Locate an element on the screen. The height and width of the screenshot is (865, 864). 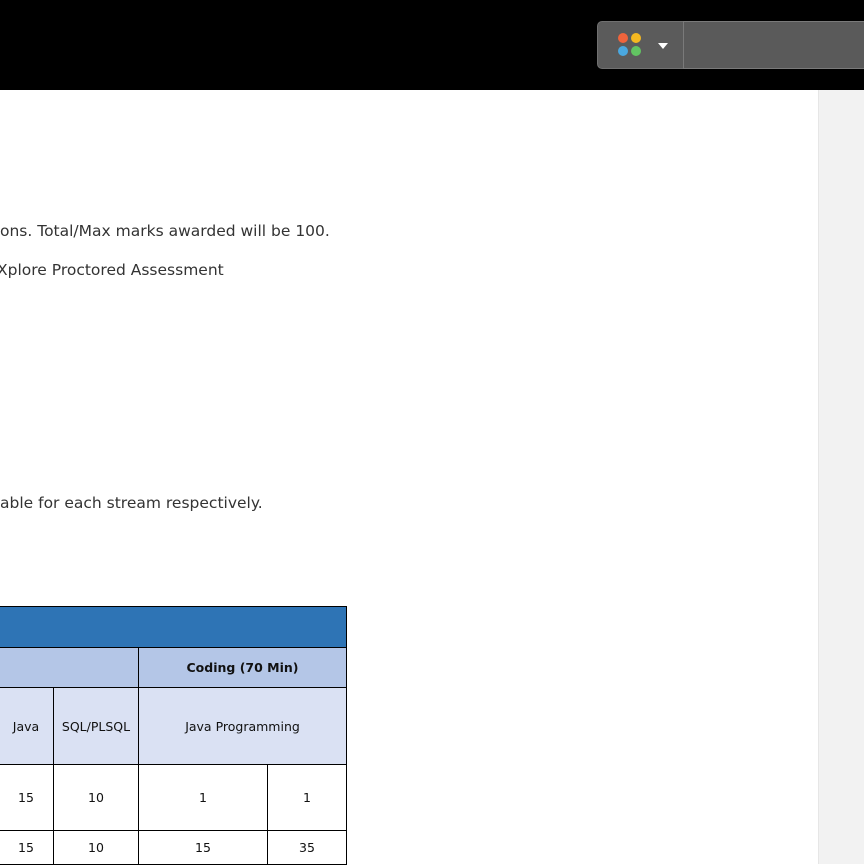
table-row: 15 10 1 1 is located at coordinates (173, 797).